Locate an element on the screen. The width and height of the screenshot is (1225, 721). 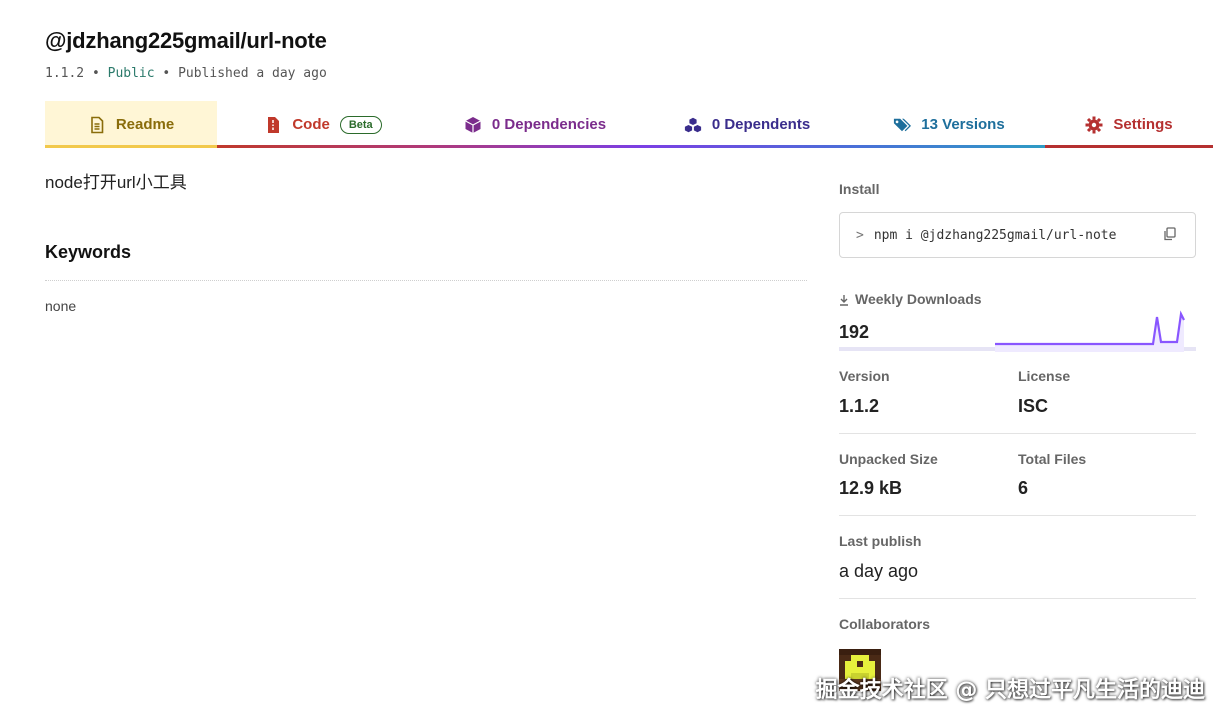
package-meta: 1.1.2 • Public • Published a day ago is located at coordinates (186, 73).